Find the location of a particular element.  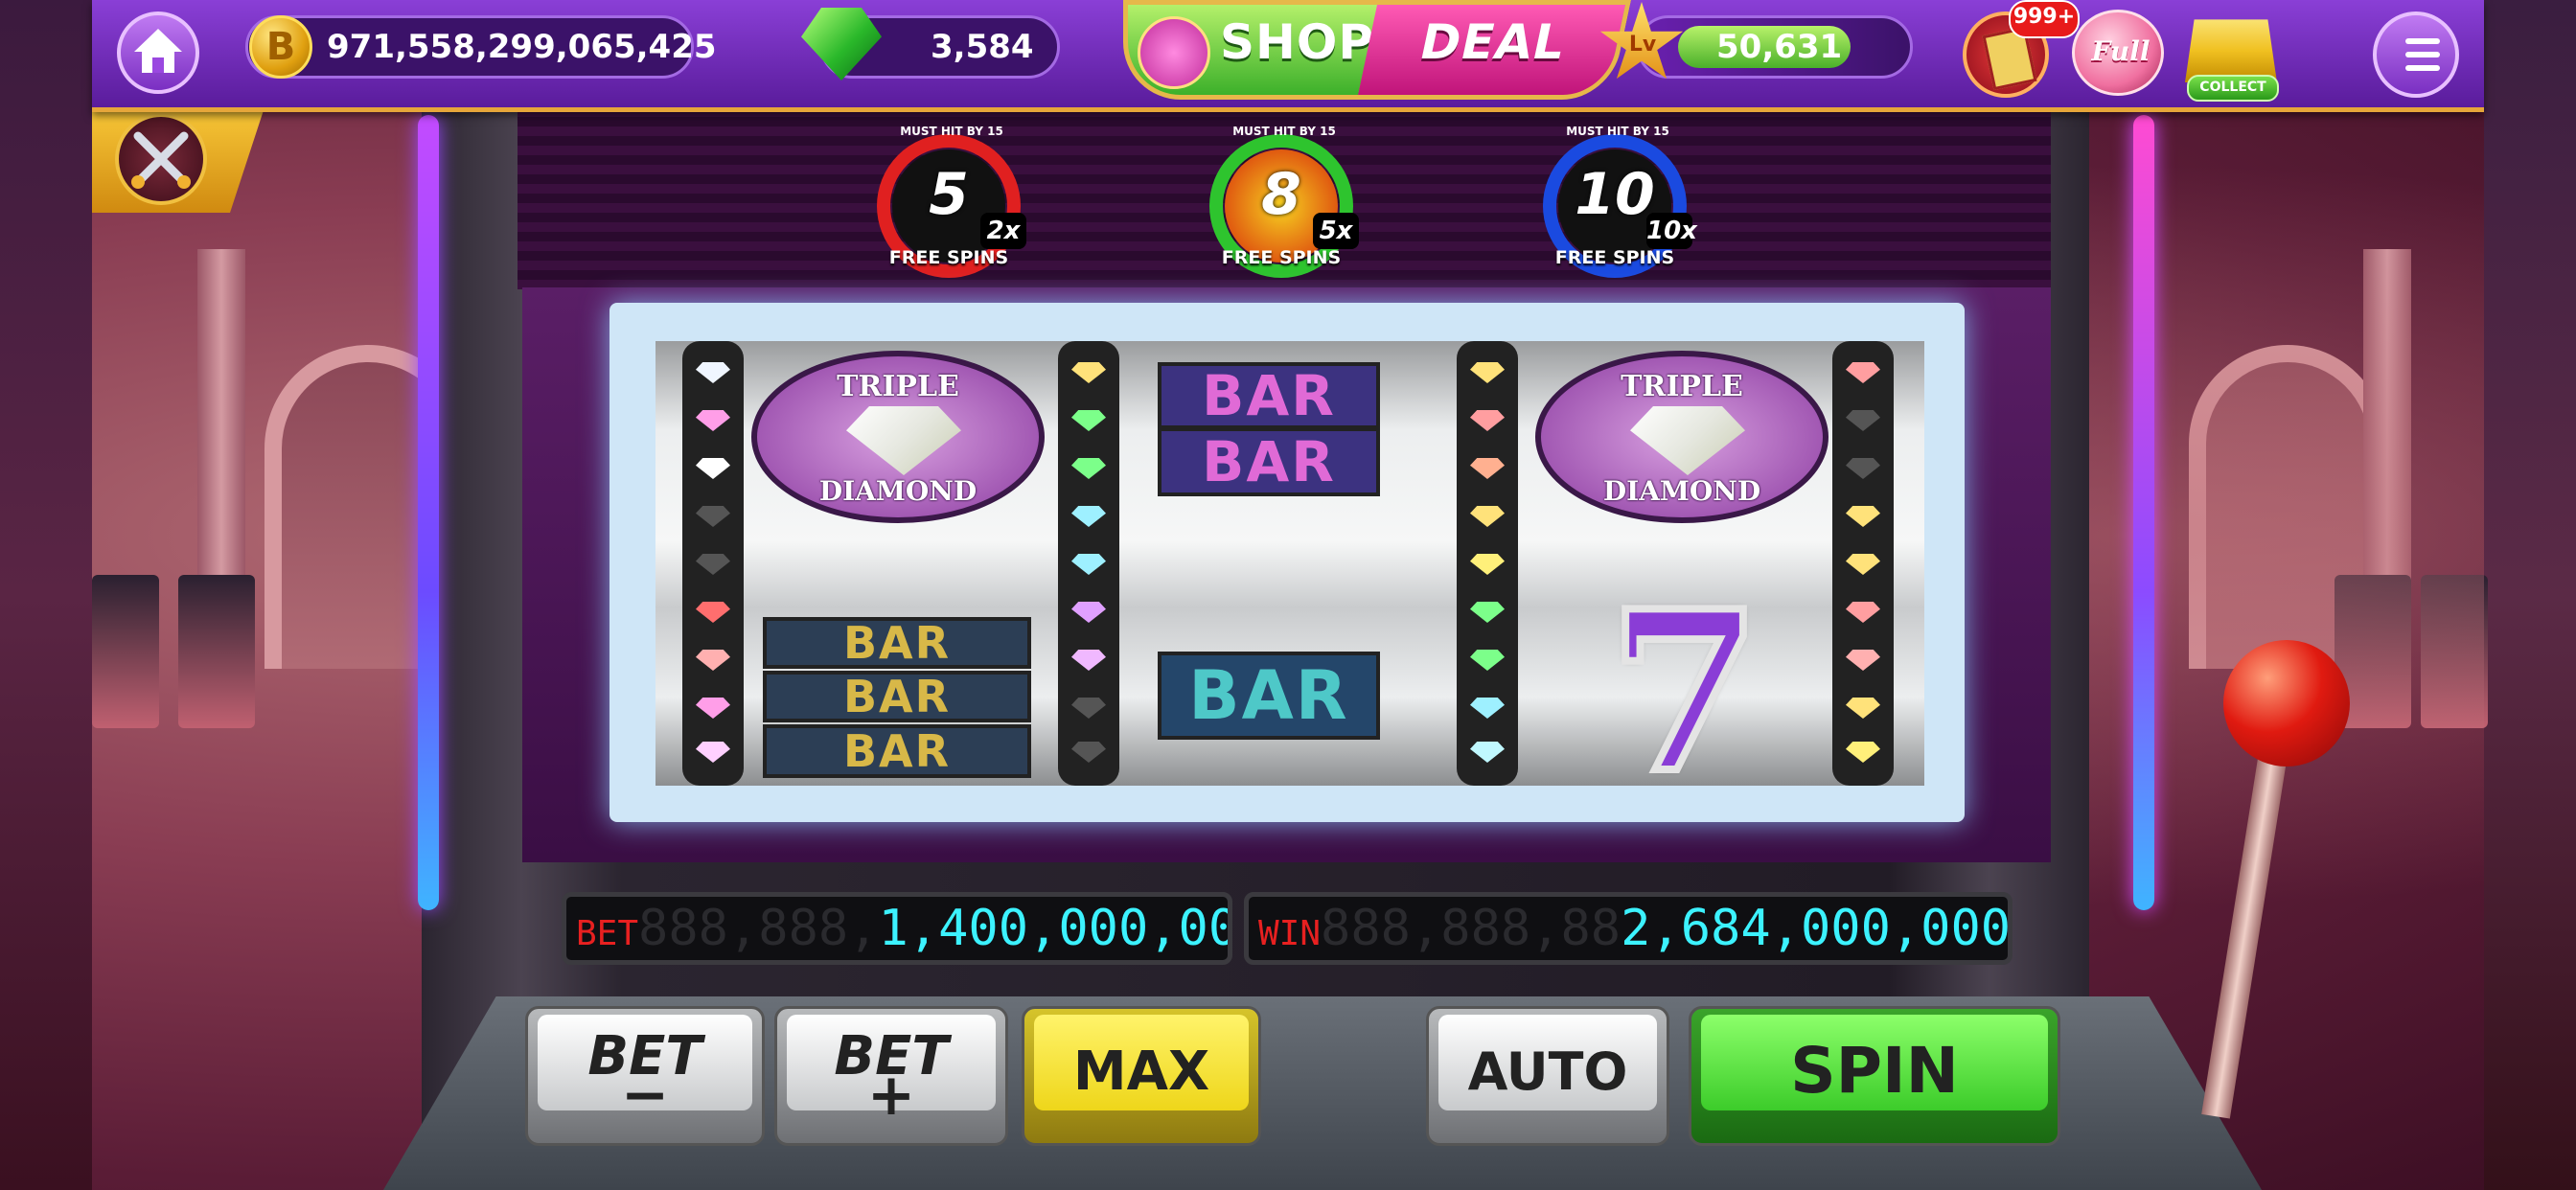

level-progress: 50,631 is located at coordinates (1775, 47).